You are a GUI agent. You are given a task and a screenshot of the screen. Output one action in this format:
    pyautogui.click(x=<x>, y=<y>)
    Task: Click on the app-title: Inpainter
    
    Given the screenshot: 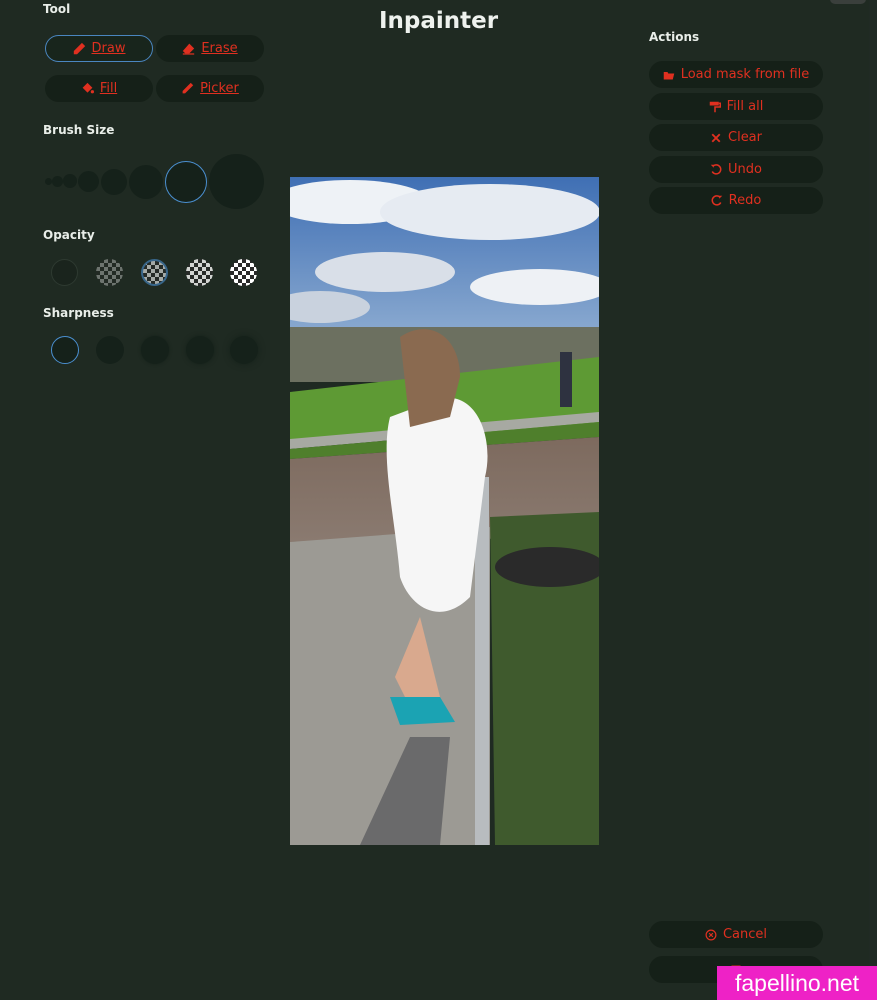 What is the action you would take?
    pyautogui.click(x=438, y=21)
    